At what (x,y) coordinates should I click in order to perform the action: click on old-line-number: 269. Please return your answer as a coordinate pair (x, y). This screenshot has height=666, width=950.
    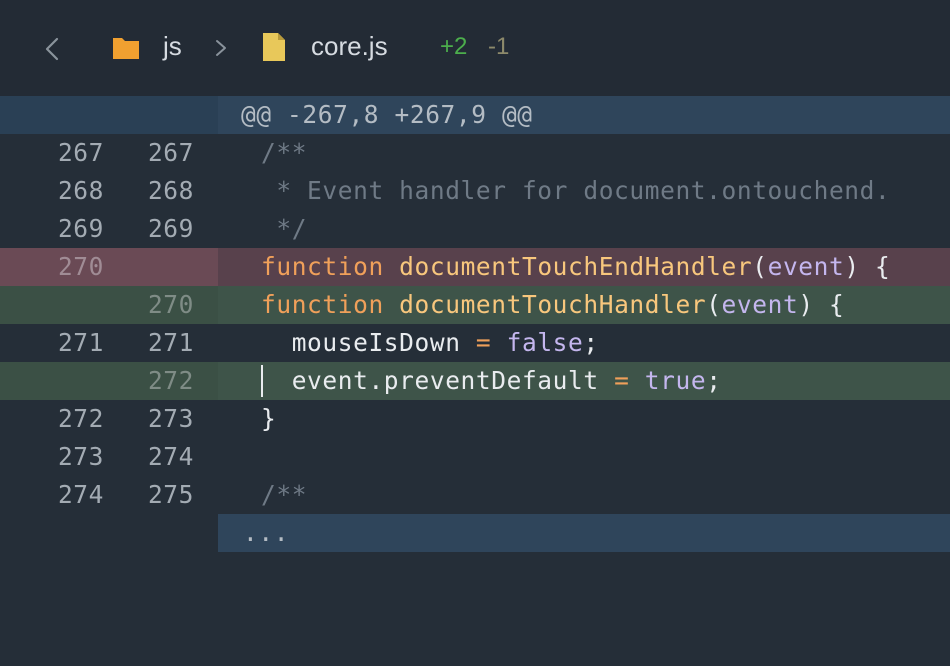
    Looking at the image, I should click on (80, 228).